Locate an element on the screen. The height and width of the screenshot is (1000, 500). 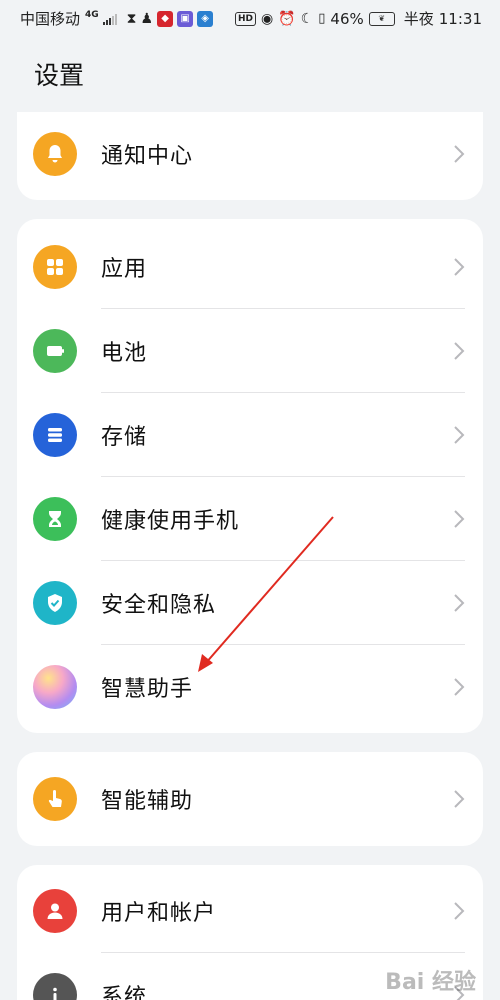
settings-item-storage: 存储 is located at coordinates (250, 435).